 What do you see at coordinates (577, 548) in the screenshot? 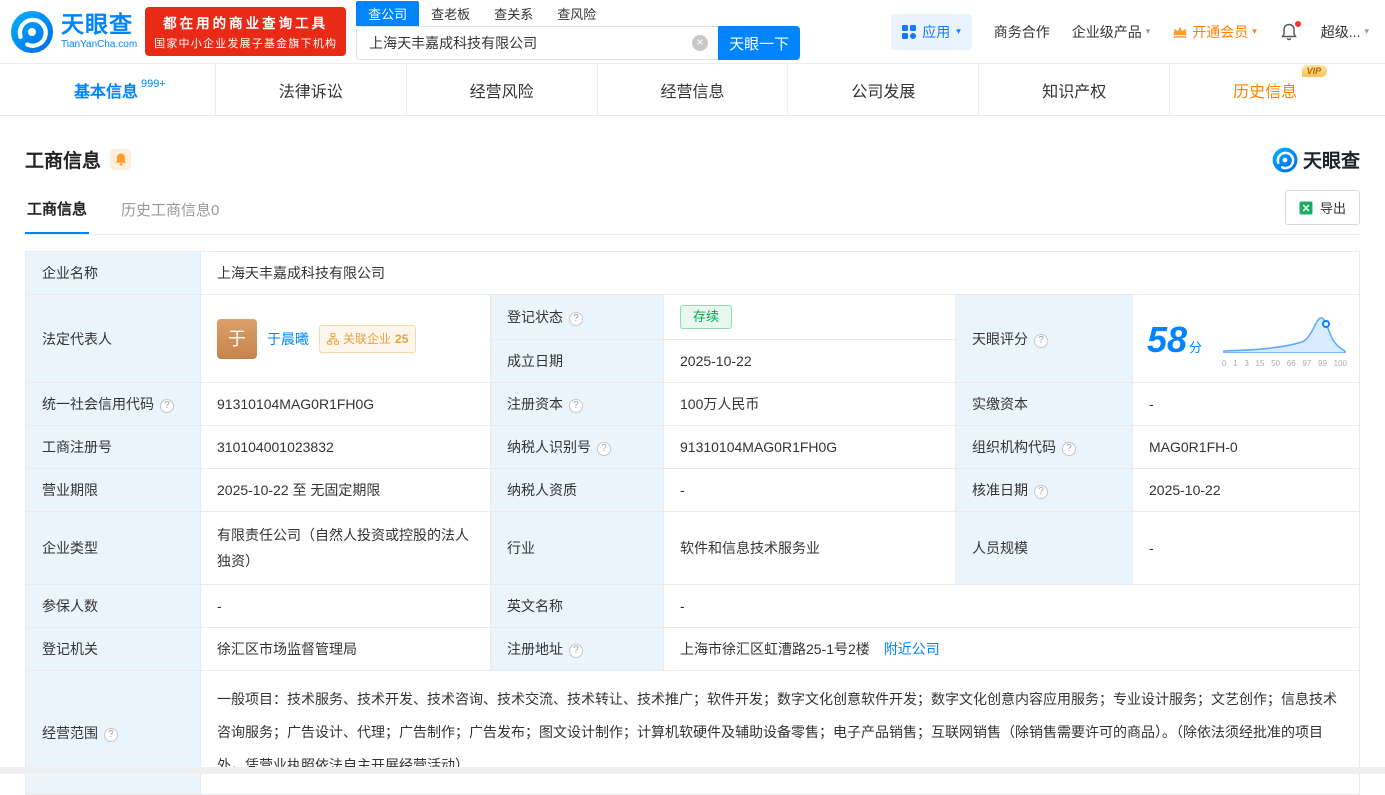
I see `industry-label: 行业` at bounding box center [577, 548].